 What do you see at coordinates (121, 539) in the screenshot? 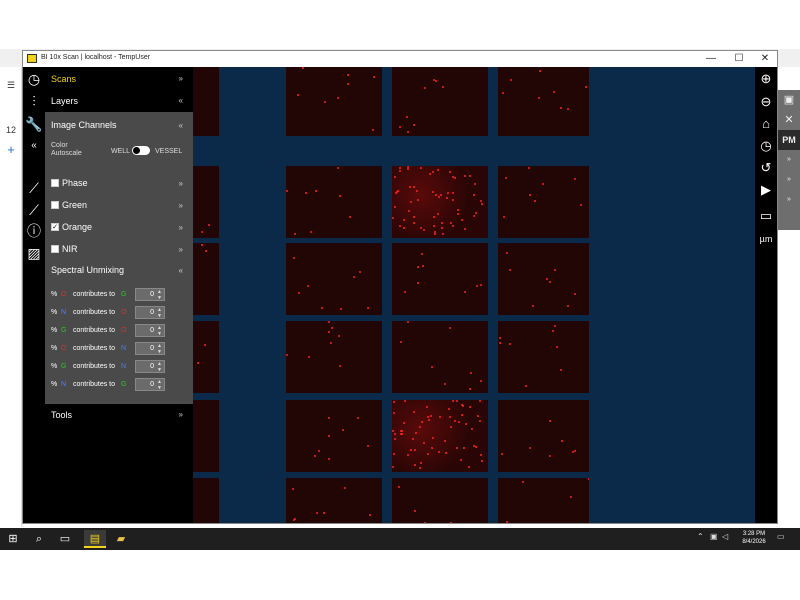
I see `file-explorer-icon: ▰` at bounding box center [121, 539].